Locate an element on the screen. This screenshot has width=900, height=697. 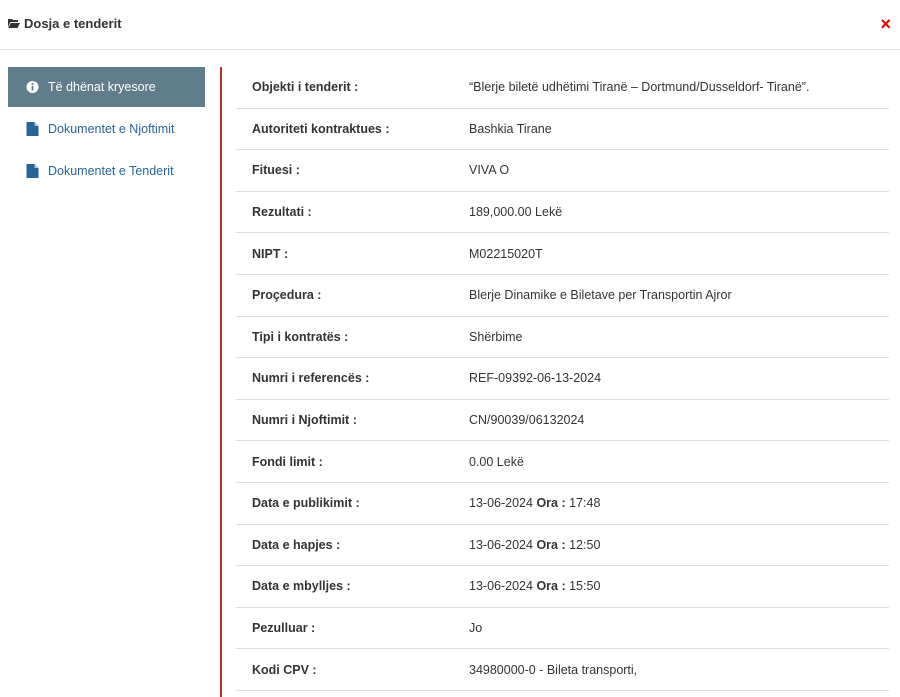
row-label: Autoriteti kontraktues : is located at coordinates (321, 128).